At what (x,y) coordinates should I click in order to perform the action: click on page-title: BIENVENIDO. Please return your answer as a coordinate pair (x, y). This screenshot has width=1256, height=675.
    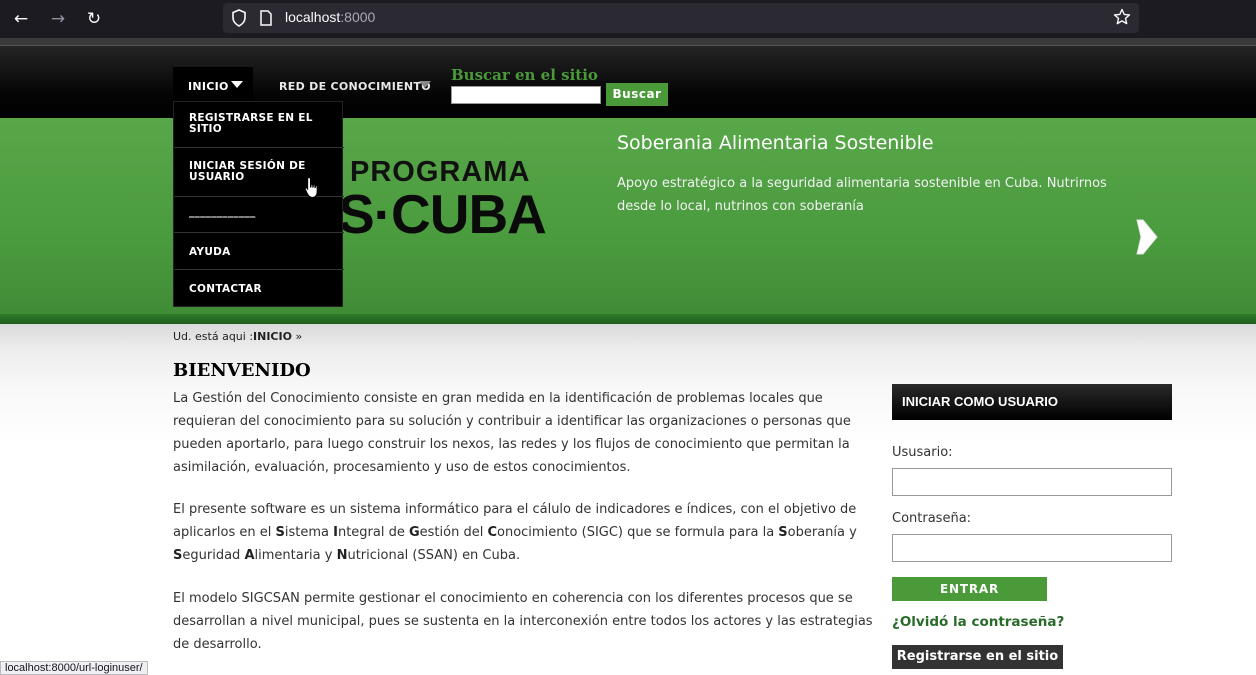
    Looking at the image, I should click on (242, 370).